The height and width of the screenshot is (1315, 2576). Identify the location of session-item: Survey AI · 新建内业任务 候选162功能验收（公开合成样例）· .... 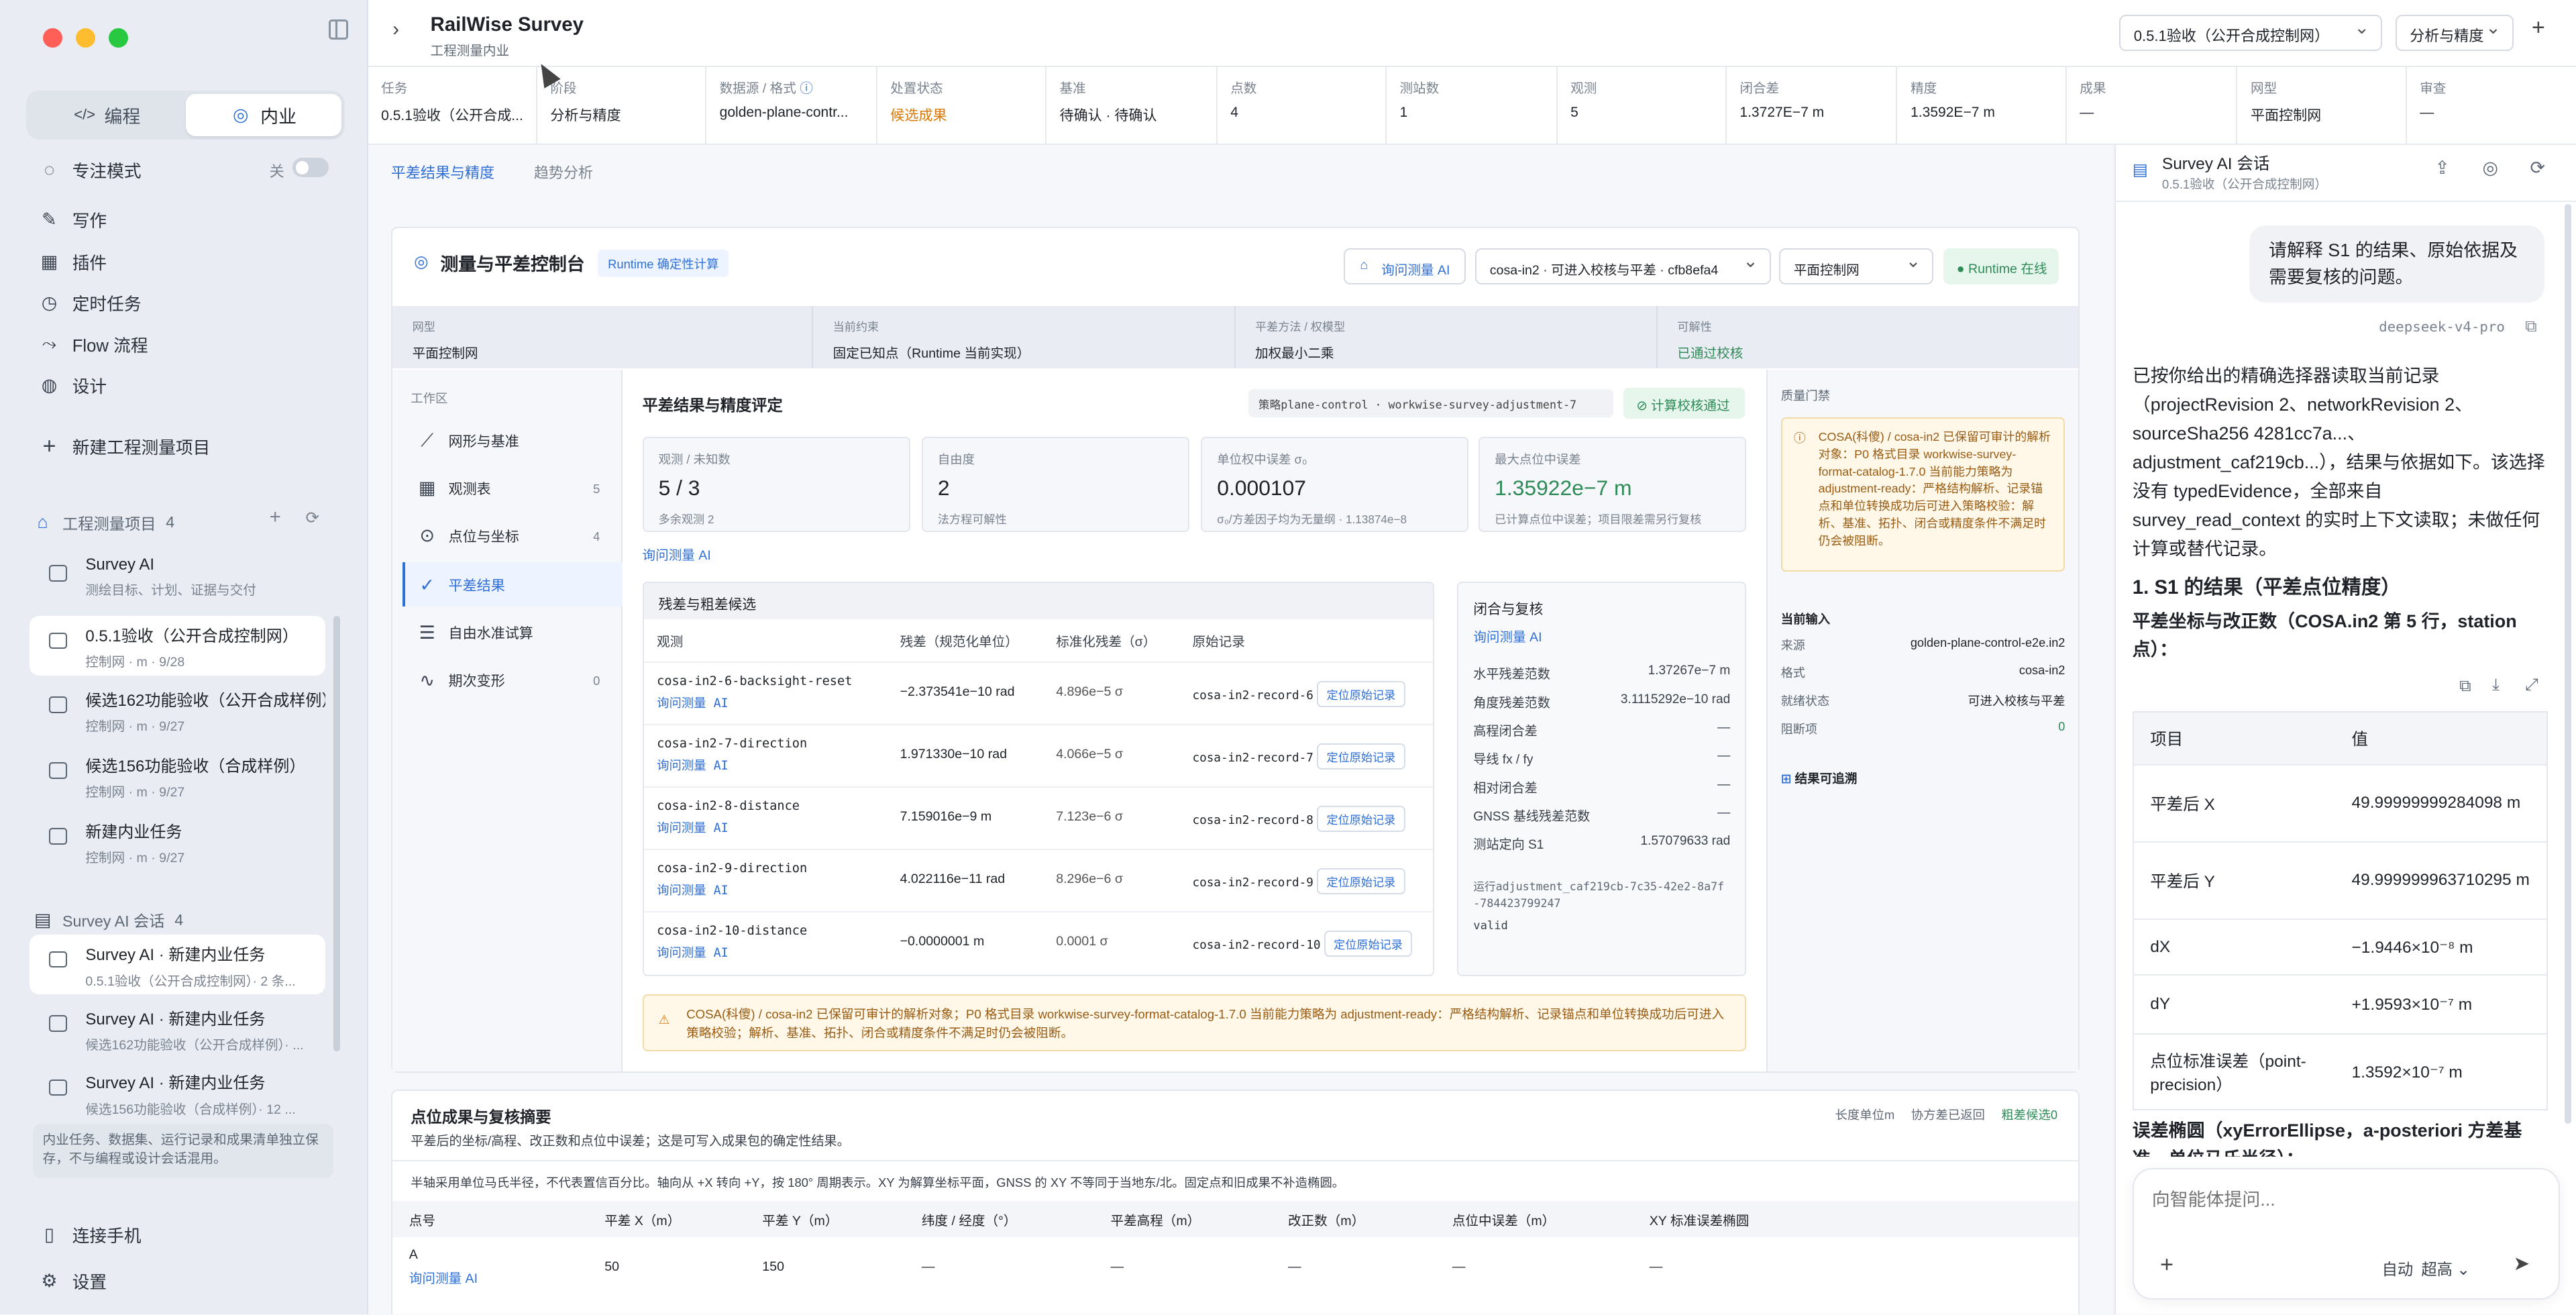
(177, 1028).